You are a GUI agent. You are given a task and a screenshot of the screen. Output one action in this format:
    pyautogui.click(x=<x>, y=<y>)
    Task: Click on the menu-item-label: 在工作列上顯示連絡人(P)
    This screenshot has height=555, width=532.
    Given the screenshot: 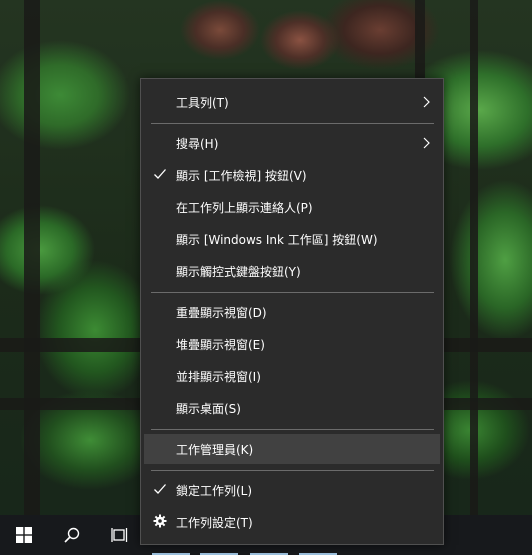 What is the action you would take?
    pyautogui.click(x=244, y=207)
    